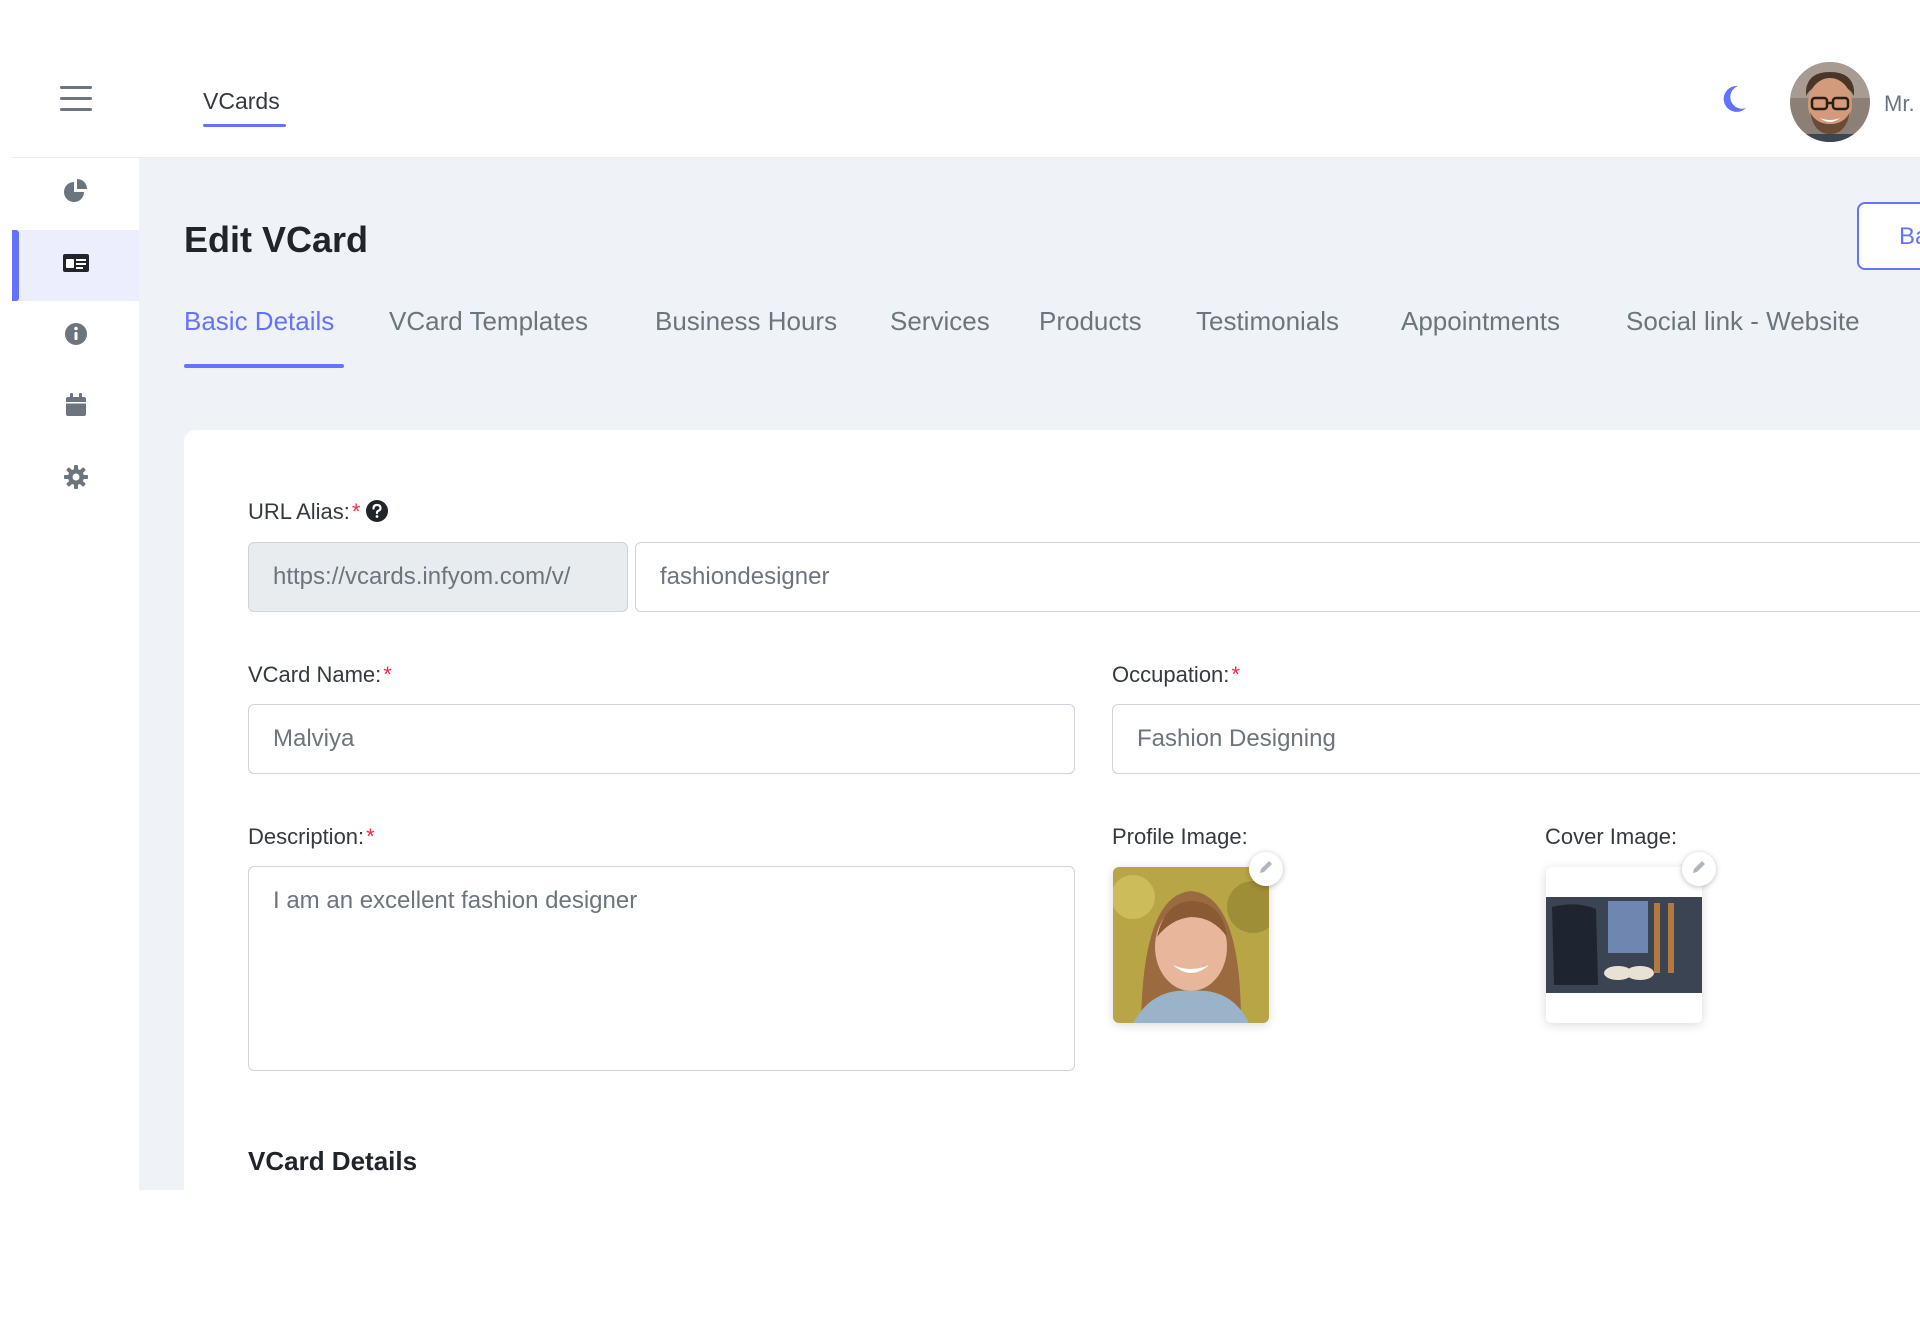 The width and height of the screenshot is (1920, 1330). I want to click on profile-image-label: Profile Image:, so click(1180, 836).